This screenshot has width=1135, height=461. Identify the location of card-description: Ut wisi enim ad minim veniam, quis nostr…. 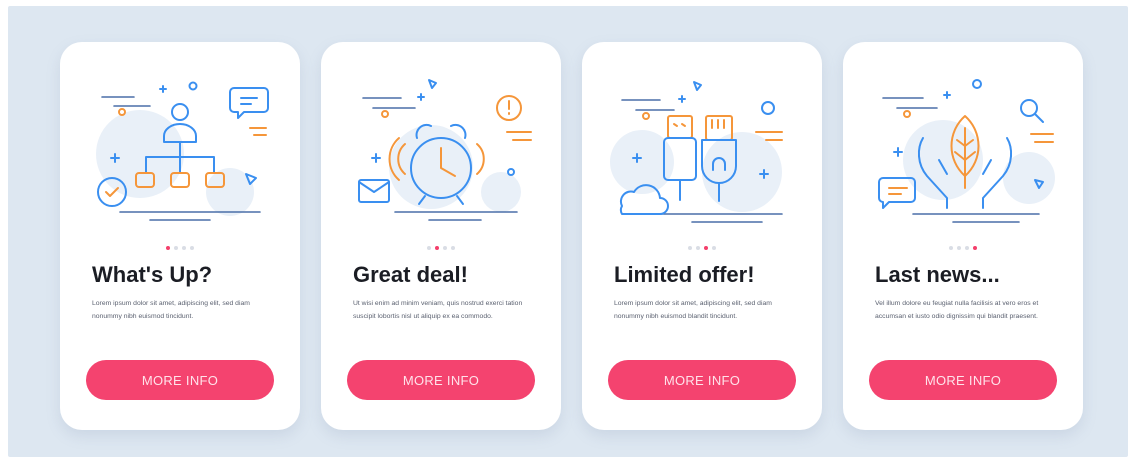
(438, 310).